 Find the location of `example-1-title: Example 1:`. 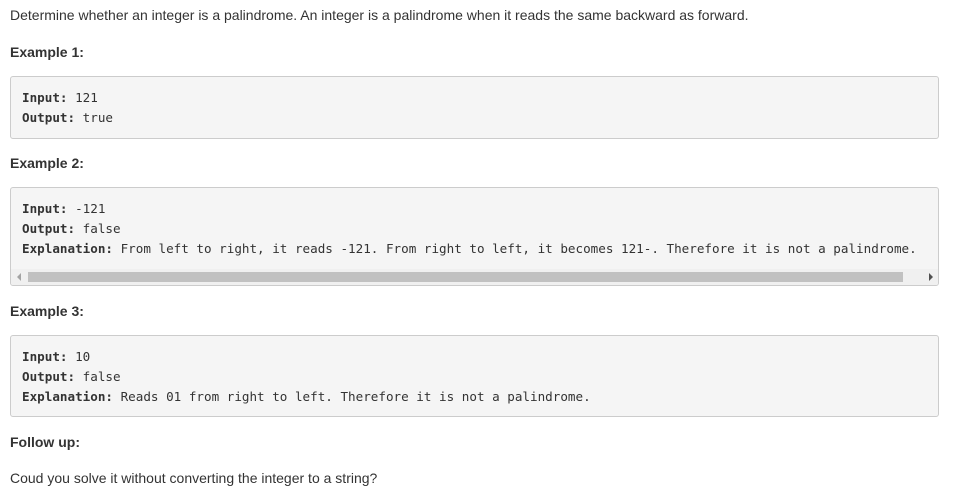

example-1-title: Example 1: is located at coordinates (47, 52).